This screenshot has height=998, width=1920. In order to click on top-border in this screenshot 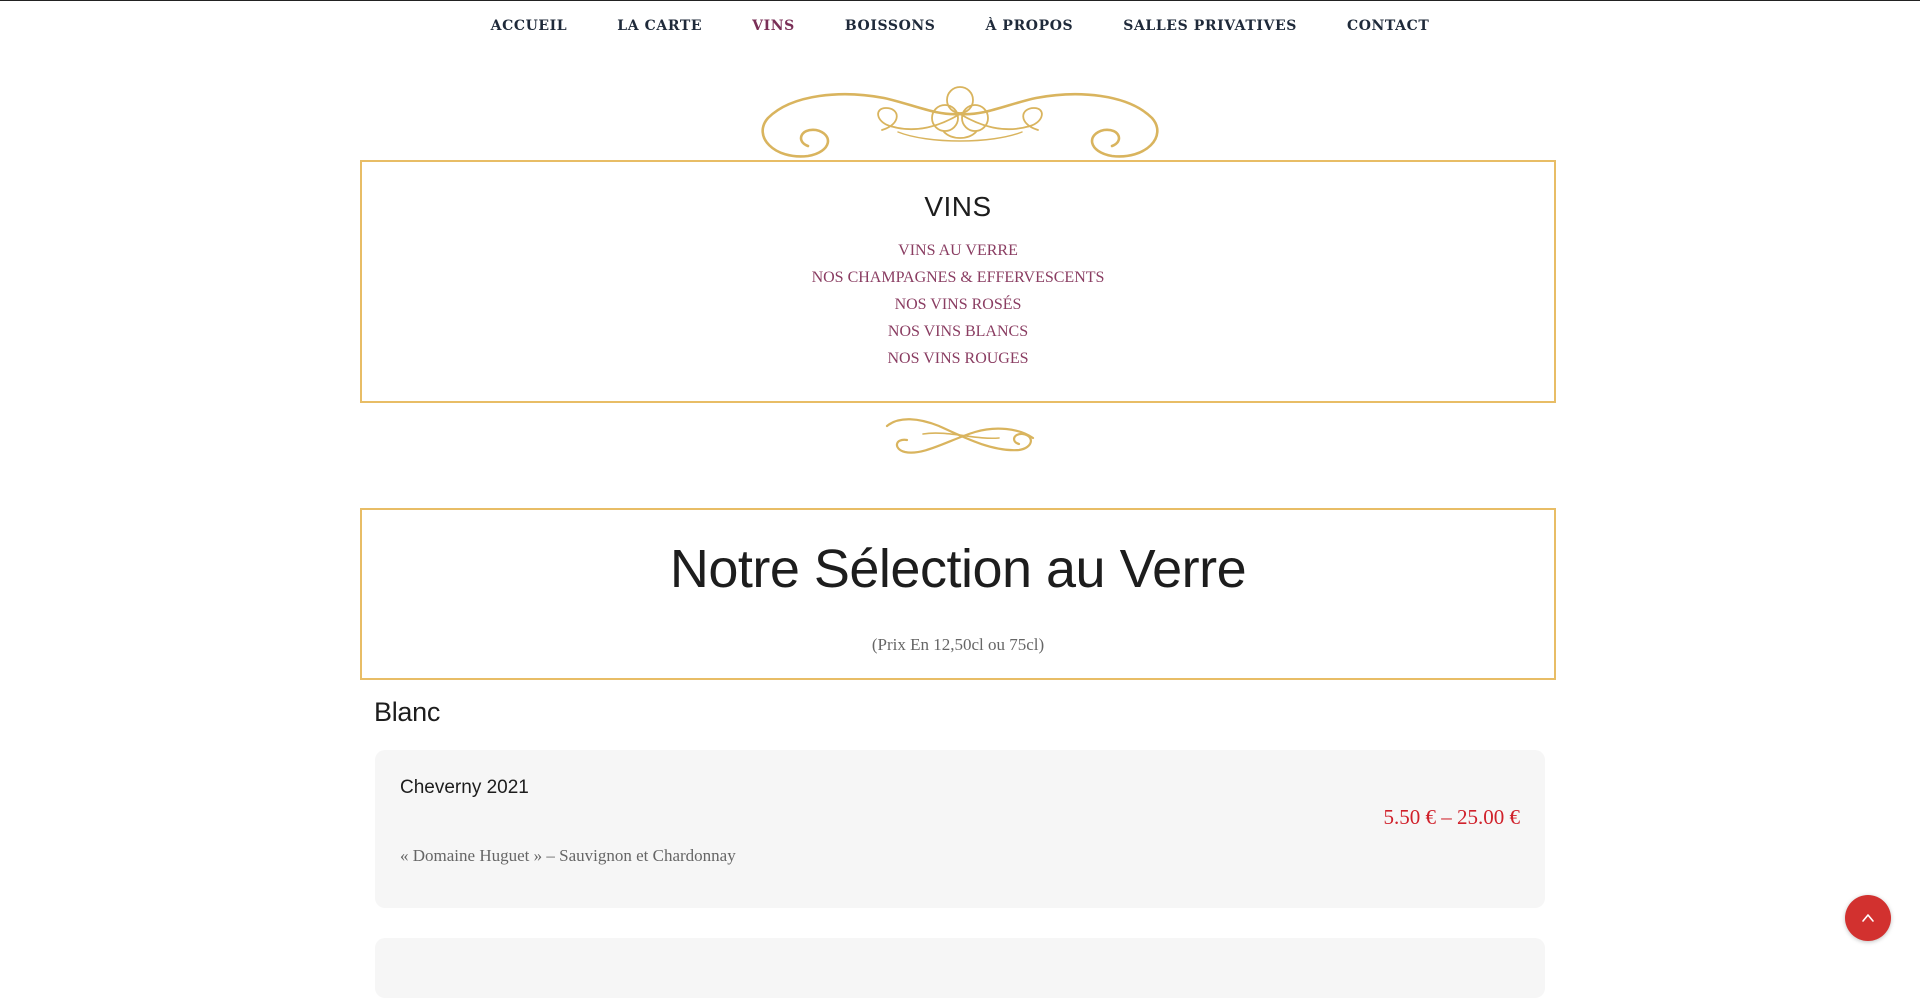, I will do `click(960, 0)`.